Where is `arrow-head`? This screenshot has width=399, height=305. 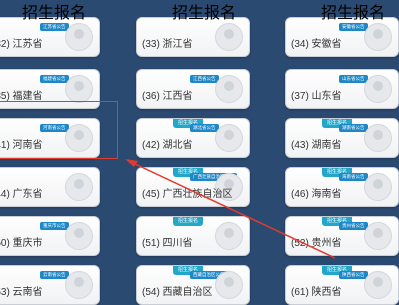
arrow-head is located at coordinates (131, 163).